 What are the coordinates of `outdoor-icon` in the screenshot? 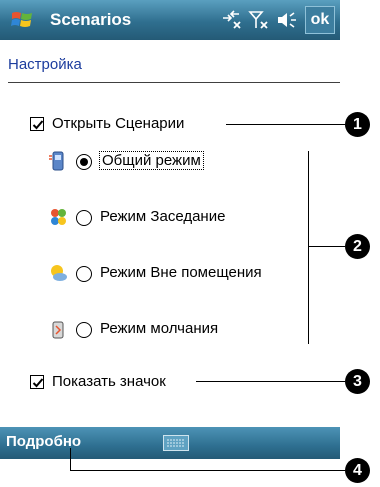 It's located at (59, 273).